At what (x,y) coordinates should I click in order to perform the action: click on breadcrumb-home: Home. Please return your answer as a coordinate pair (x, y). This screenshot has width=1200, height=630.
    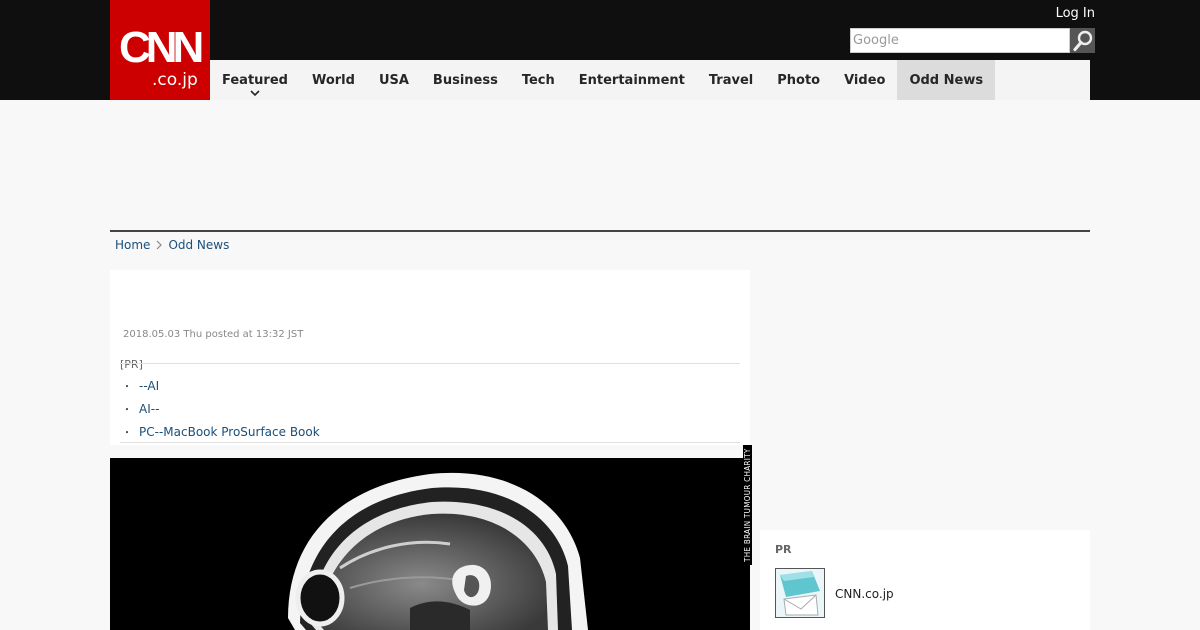
    Looking at the image, I should click on (132, 245).